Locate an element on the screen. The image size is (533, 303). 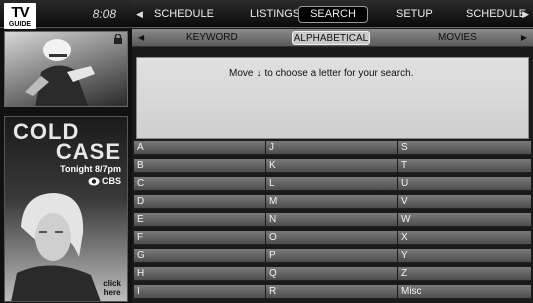
letter-cell-w: W is located at coordinates (464, 220).